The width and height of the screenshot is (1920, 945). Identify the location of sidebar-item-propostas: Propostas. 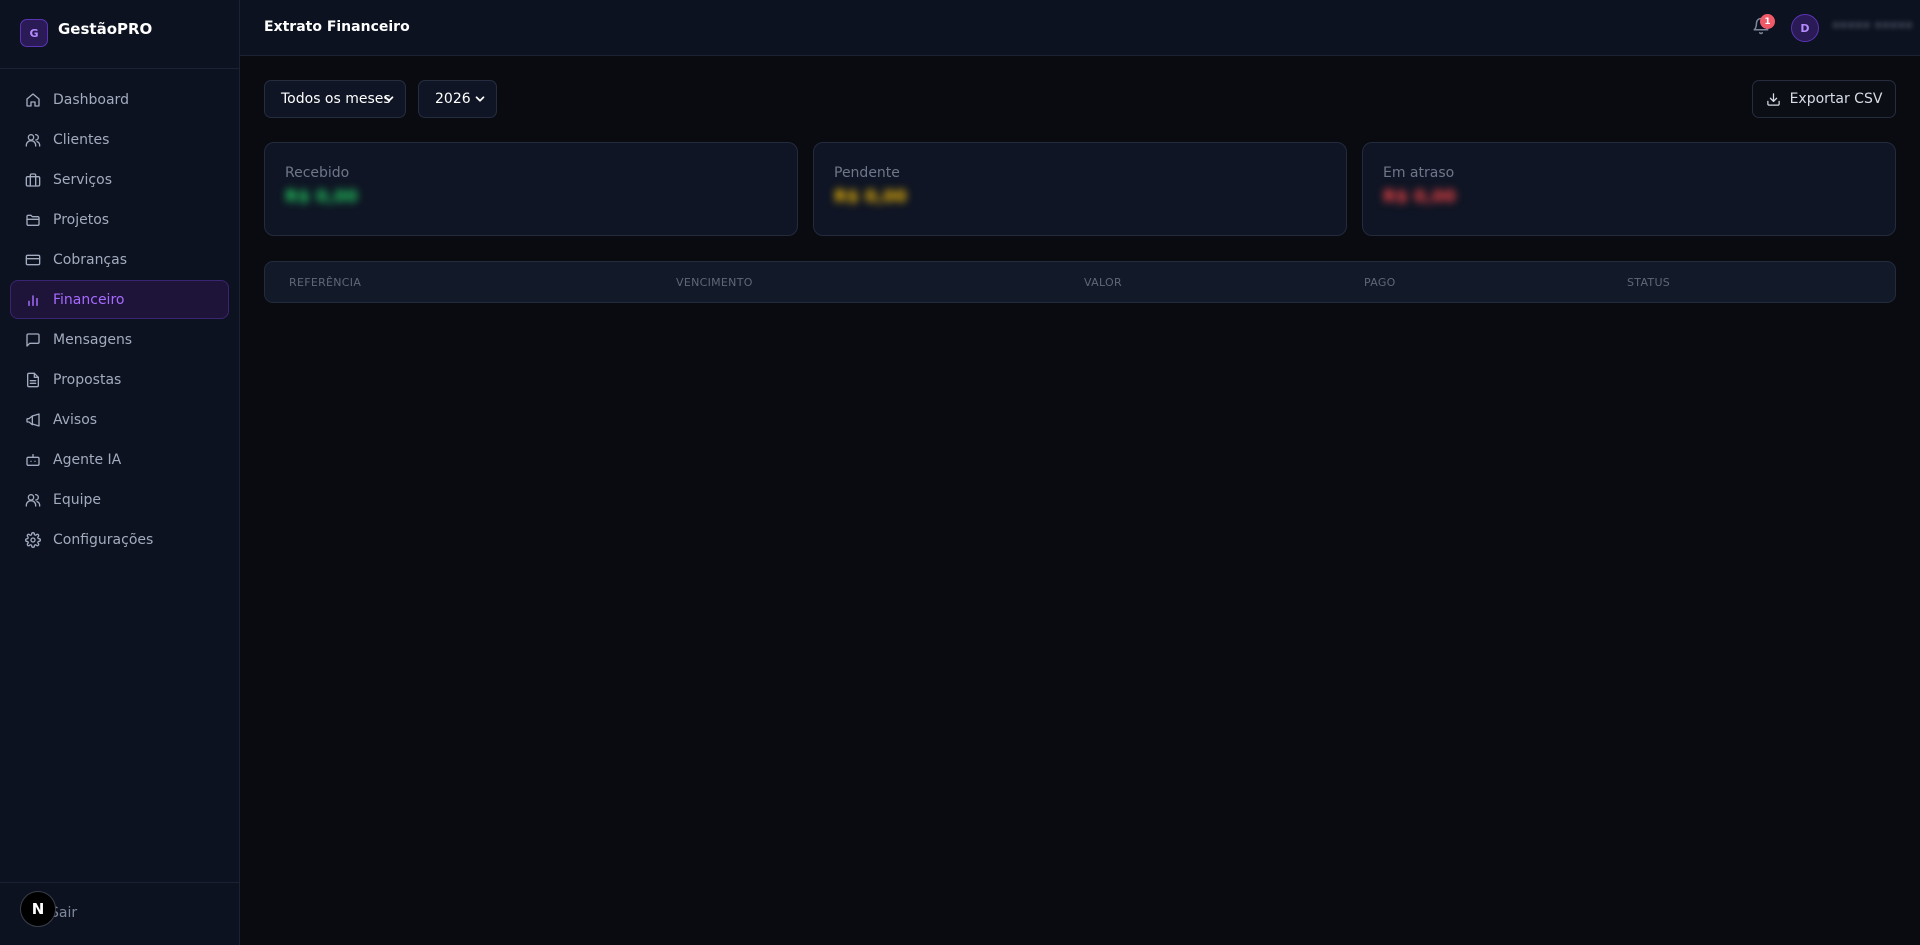
(119, 379).